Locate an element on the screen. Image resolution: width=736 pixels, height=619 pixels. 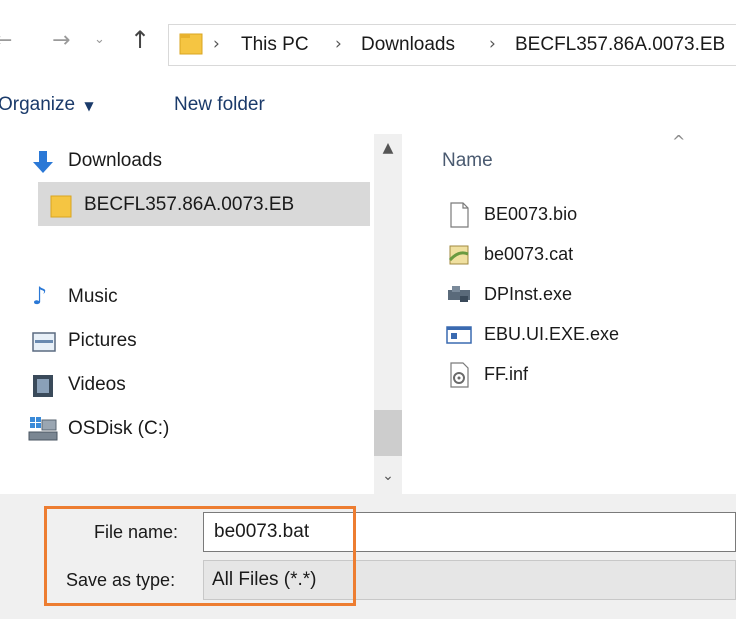
videos-icon is located at coordinates (43, 386).